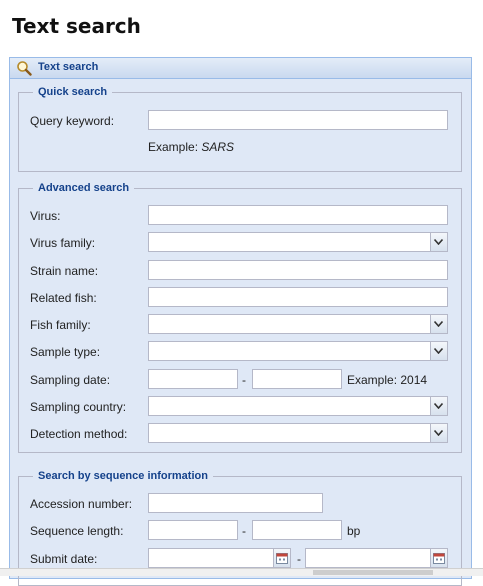 This screenshot has width=483, height=586. Describe the element at coordinates (45, 216) in the screenshot. I see `virus-label: Virus:` at that location.